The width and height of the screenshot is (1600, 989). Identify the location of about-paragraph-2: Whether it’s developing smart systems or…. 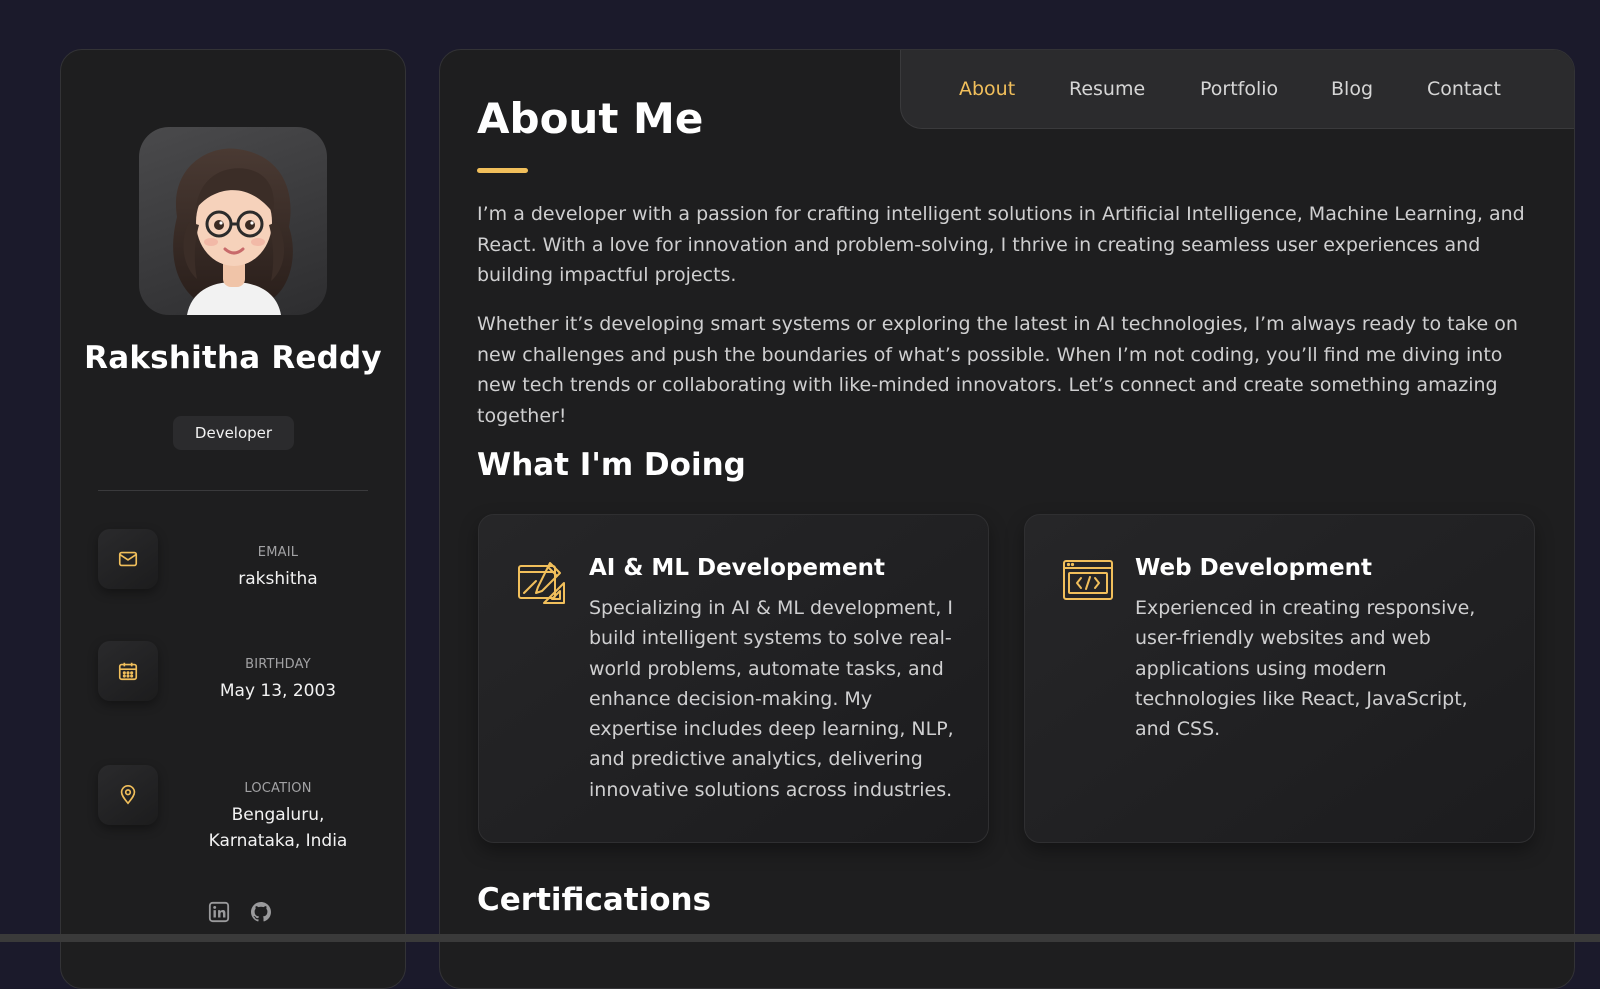
(997, 370).